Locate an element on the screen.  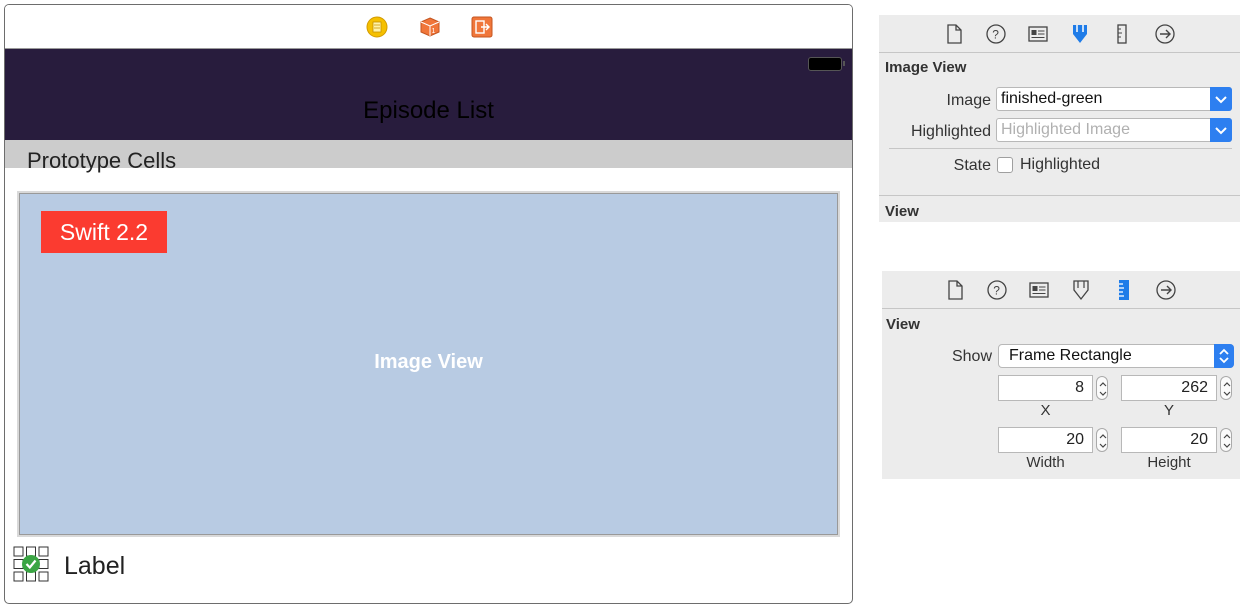
width-stepper is located at coordinates (1102, 440).